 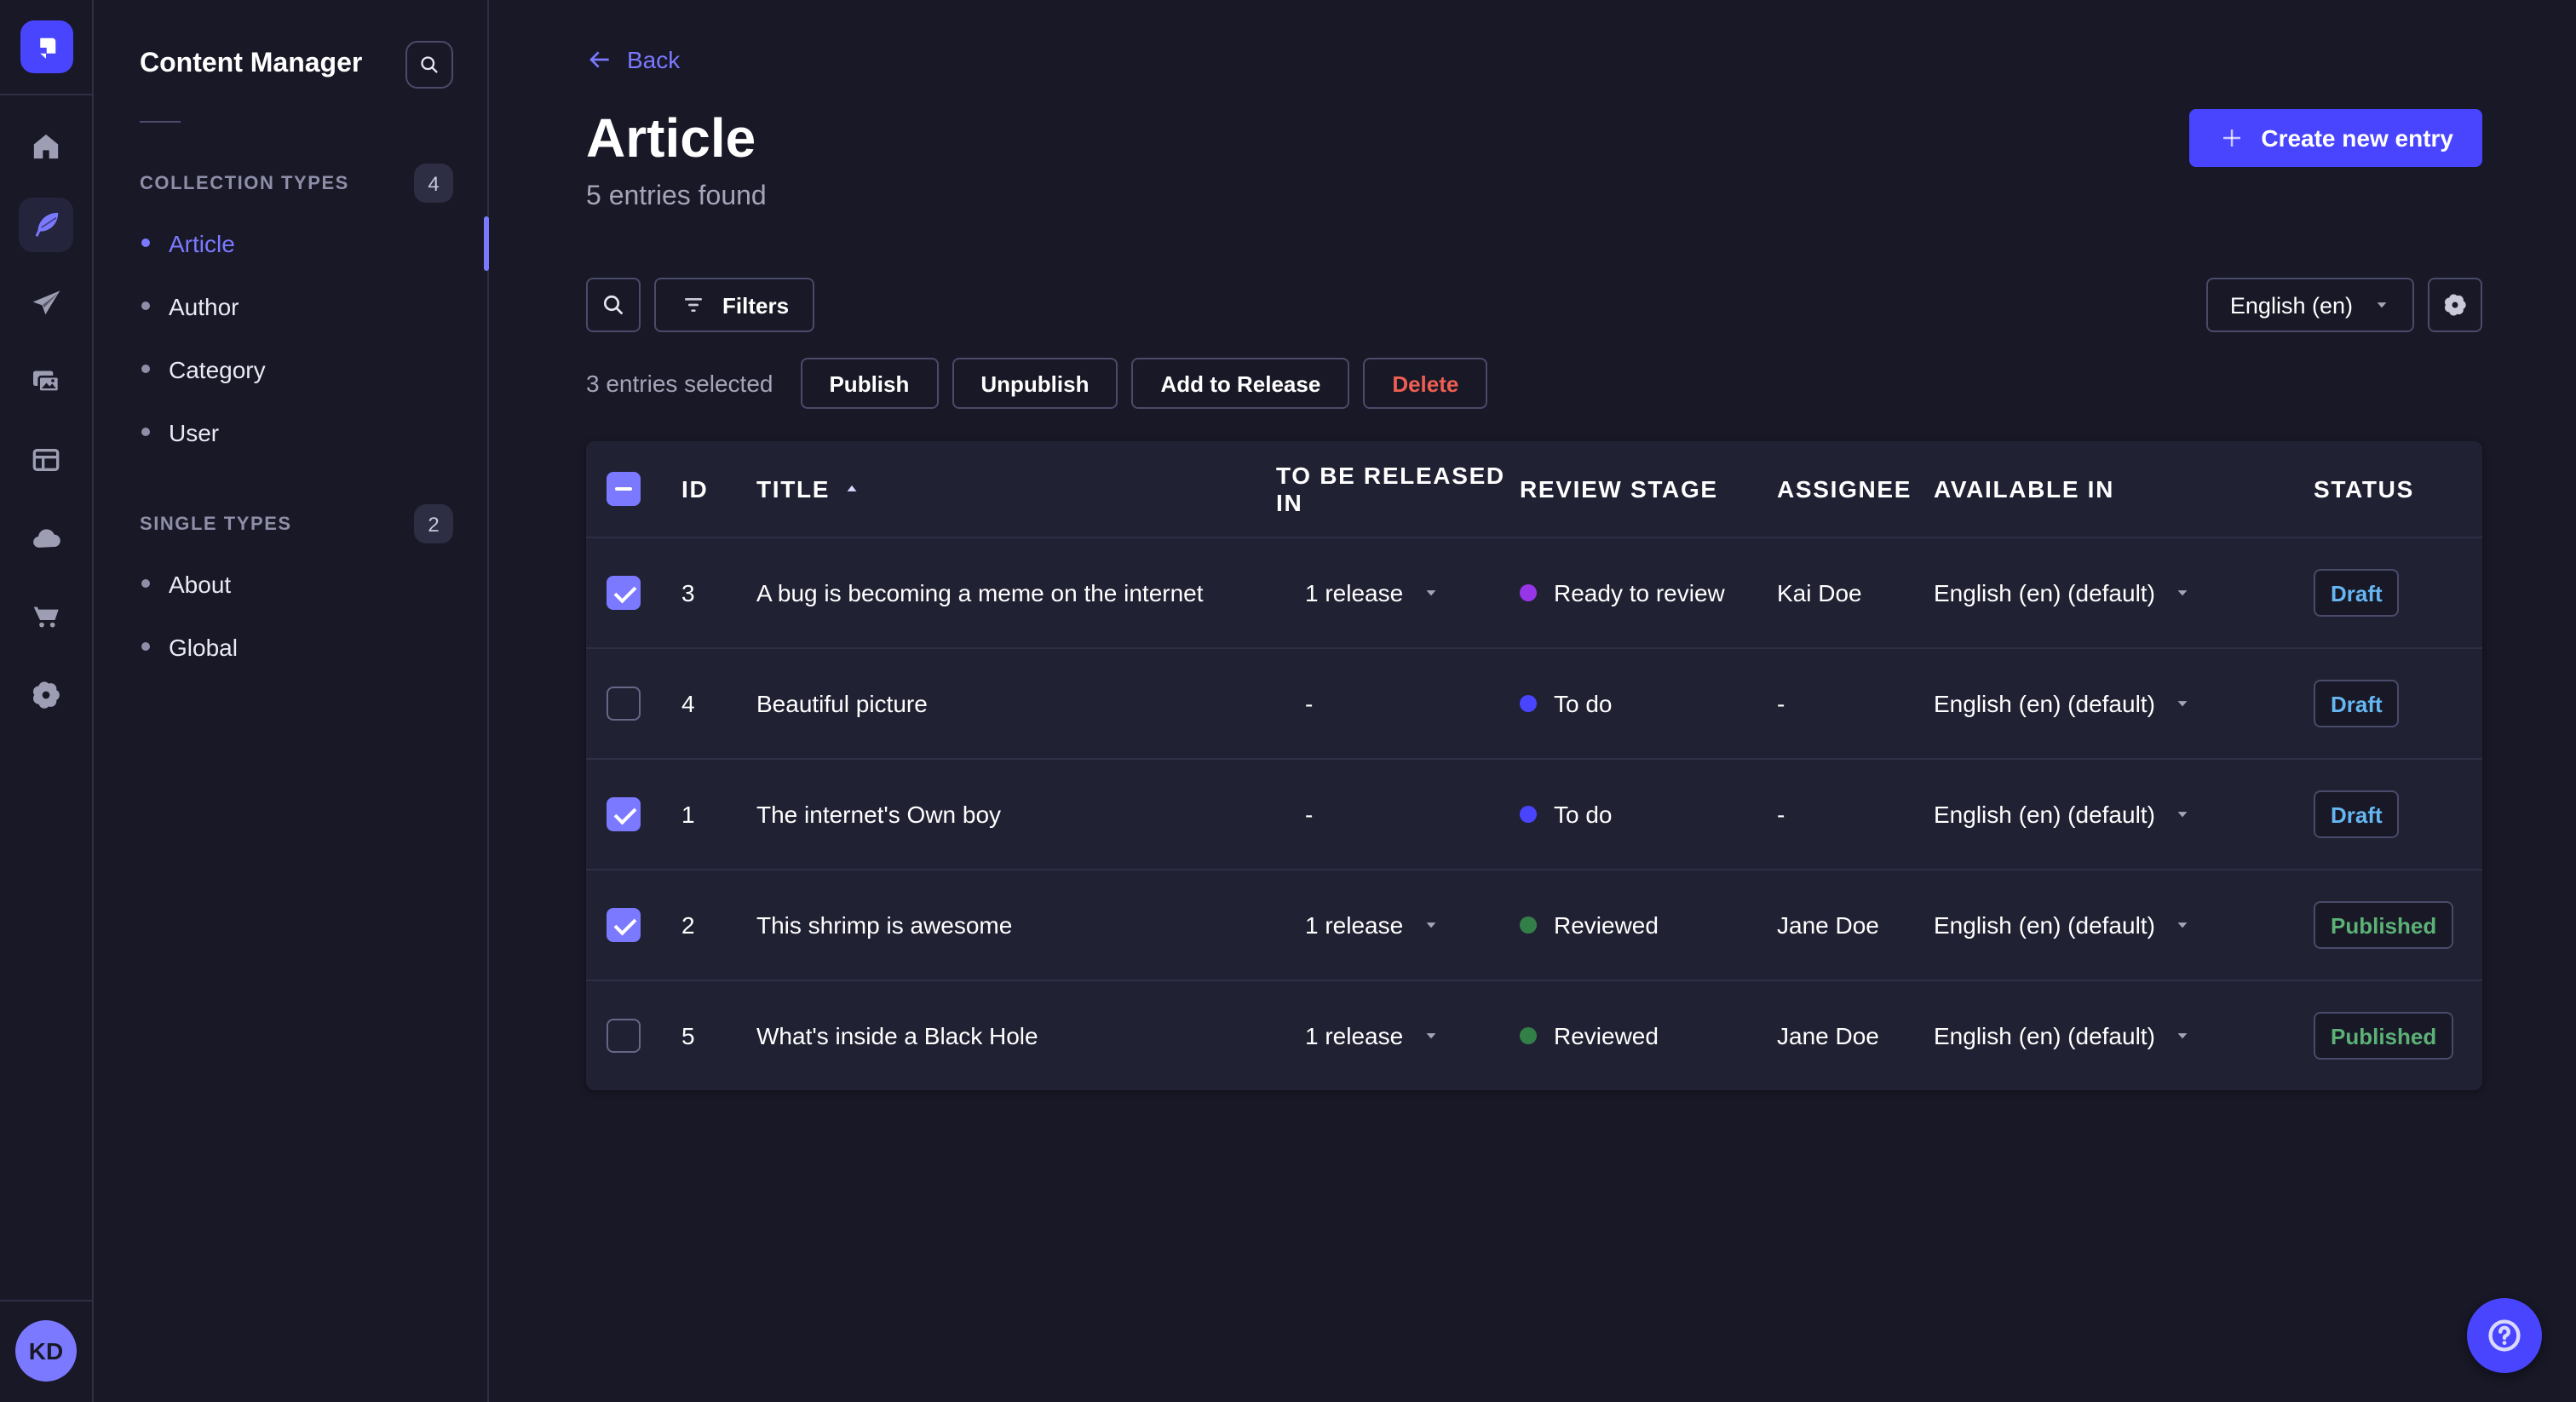 What do you see at coordinates (290, 583) in the screenshot?
I see `sidebar-item-about: About` at bounding box center [290, 583].